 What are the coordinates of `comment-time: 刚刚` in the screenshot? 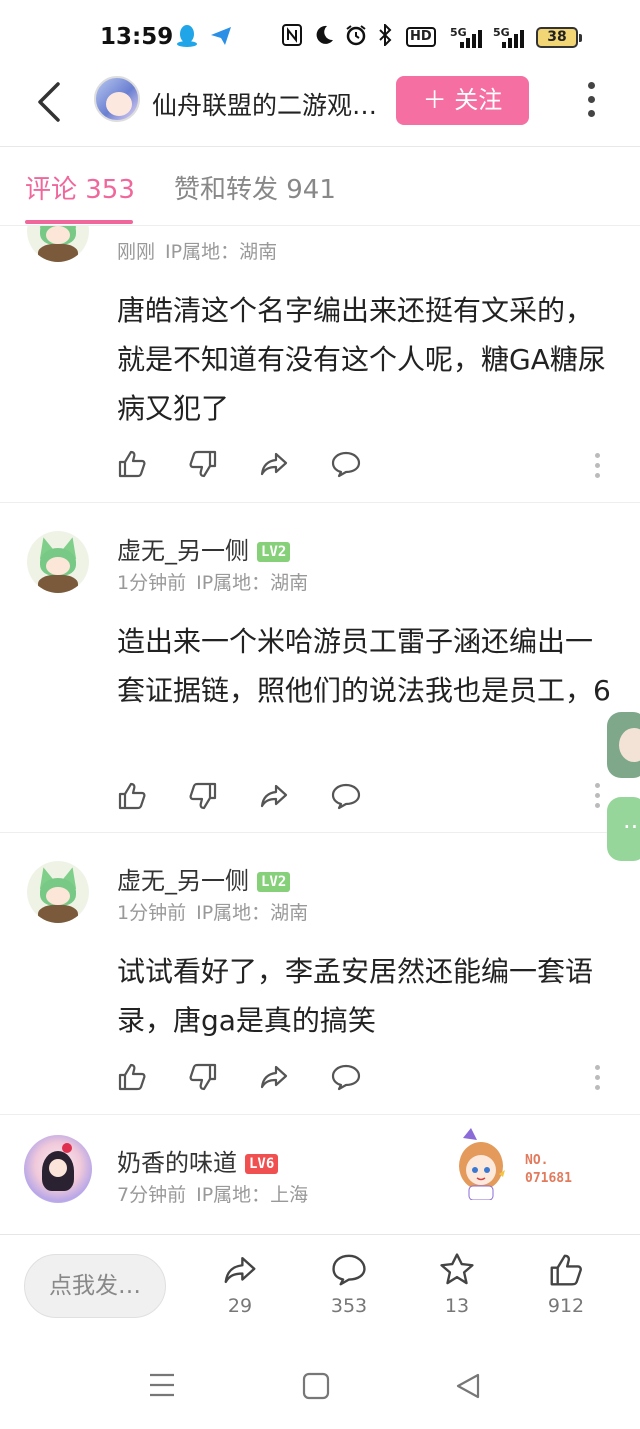 It's located at (136, 252).